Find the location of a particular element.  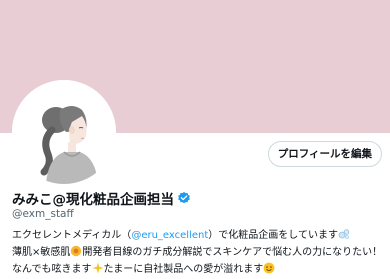

bio-text: ）で化粧品企画をしています is located at coordinates (273, 235).